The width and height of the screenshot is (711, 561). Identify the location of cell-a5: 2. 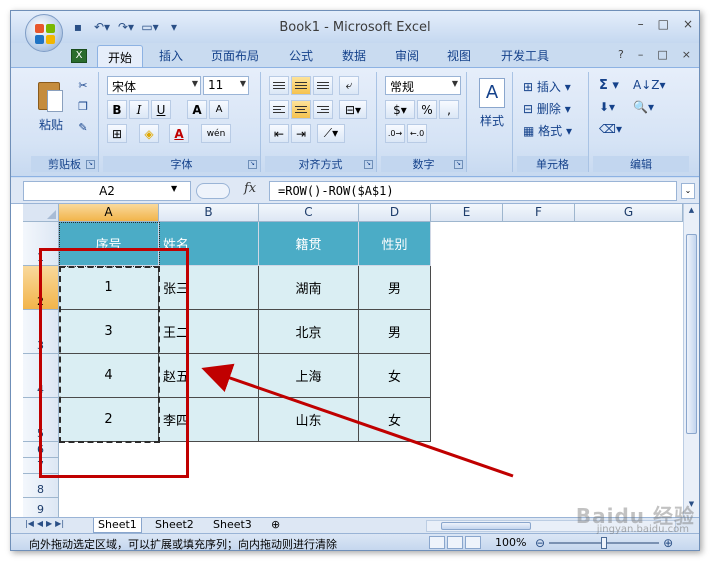
(109, 420).